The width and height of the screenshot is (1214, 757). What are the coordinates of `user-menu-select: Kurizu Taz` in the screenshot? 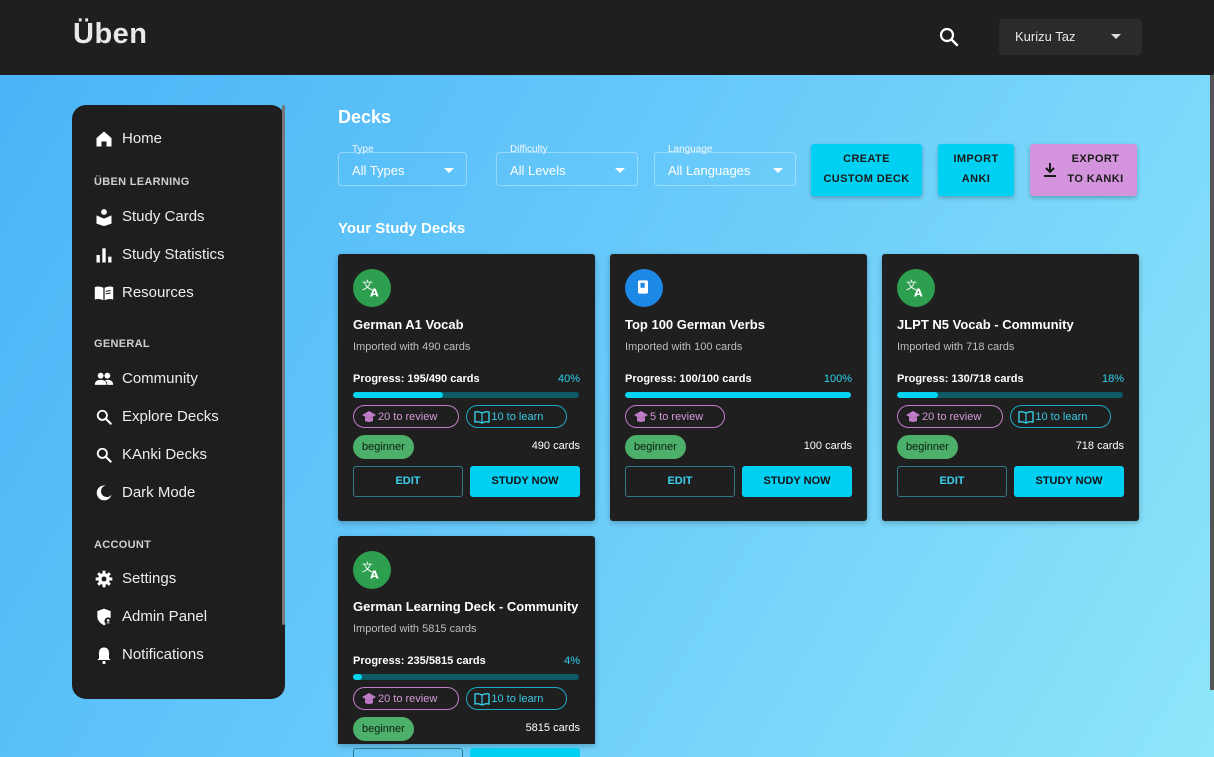 It's located at (1070, 37).